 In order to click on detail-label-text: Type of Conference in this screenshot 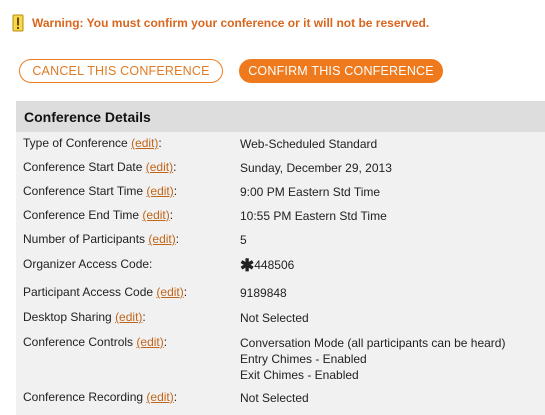, I will do `click(75, 143)`.